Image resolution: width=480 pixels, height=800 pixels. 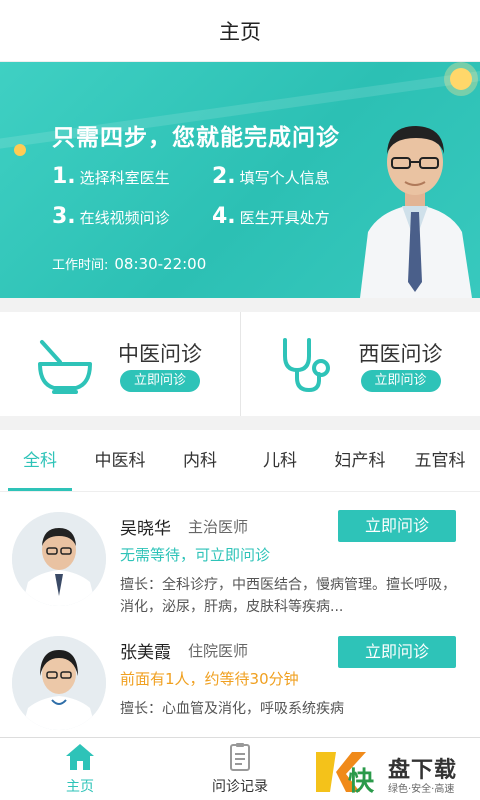 I want to click on banner-step-1: 1. 选择科室医生, so click(x=111, y=176).